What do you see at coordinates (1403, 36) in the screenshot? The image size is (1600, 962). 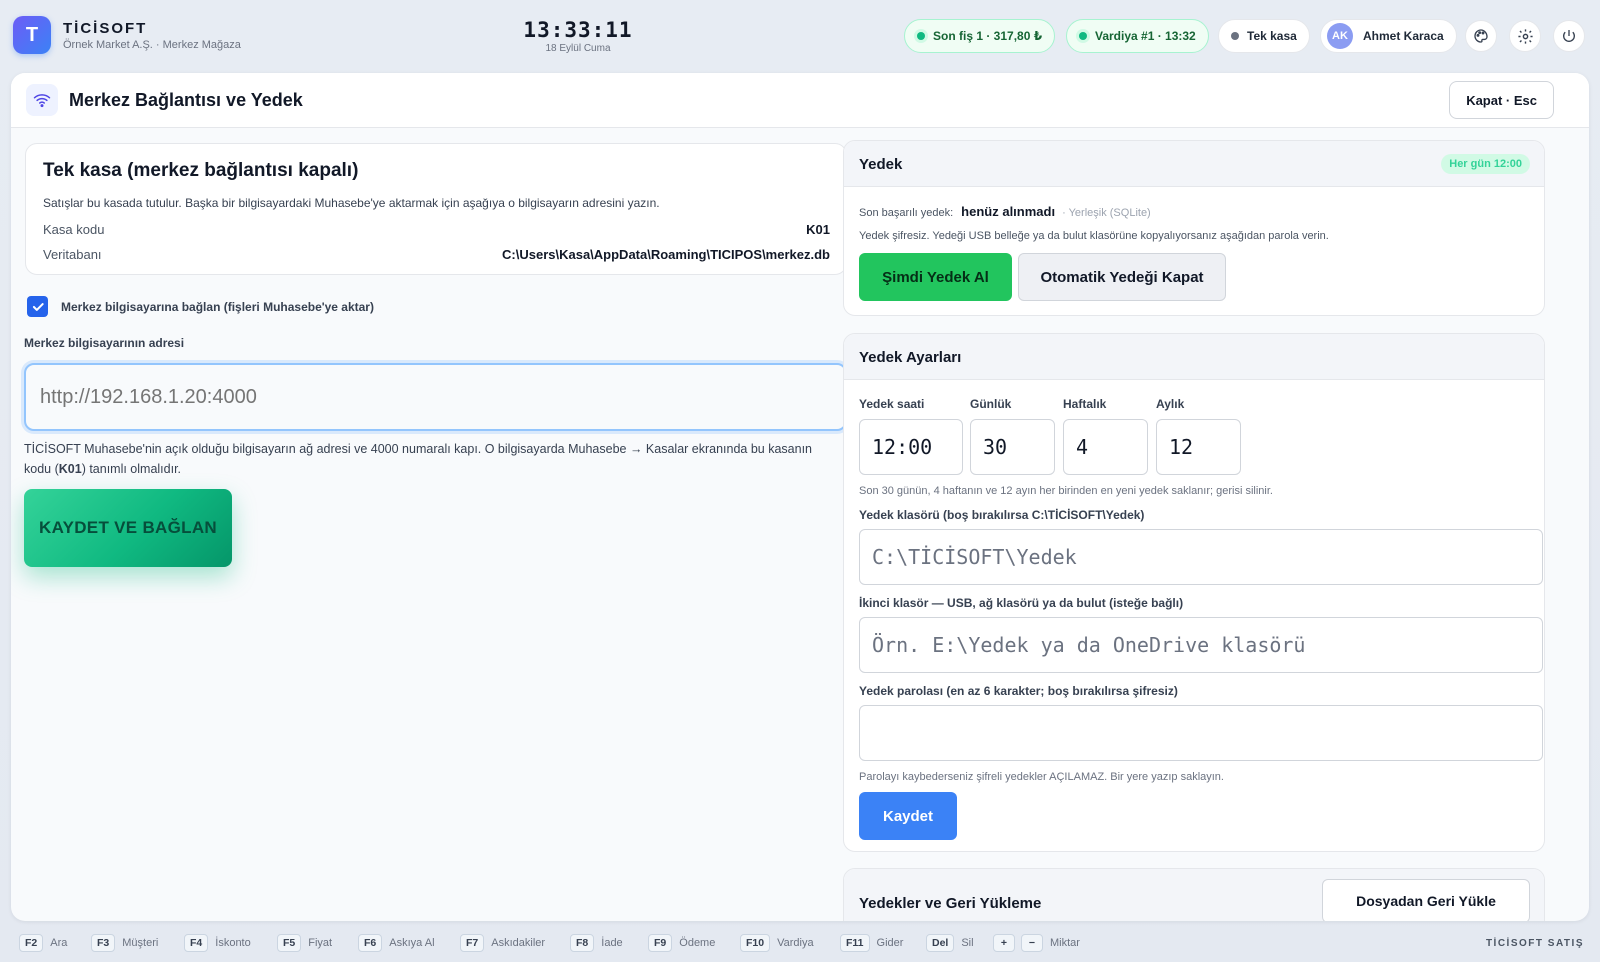 I see `user-name: Ahmet Karaca` at bounding box center [1403, 36].